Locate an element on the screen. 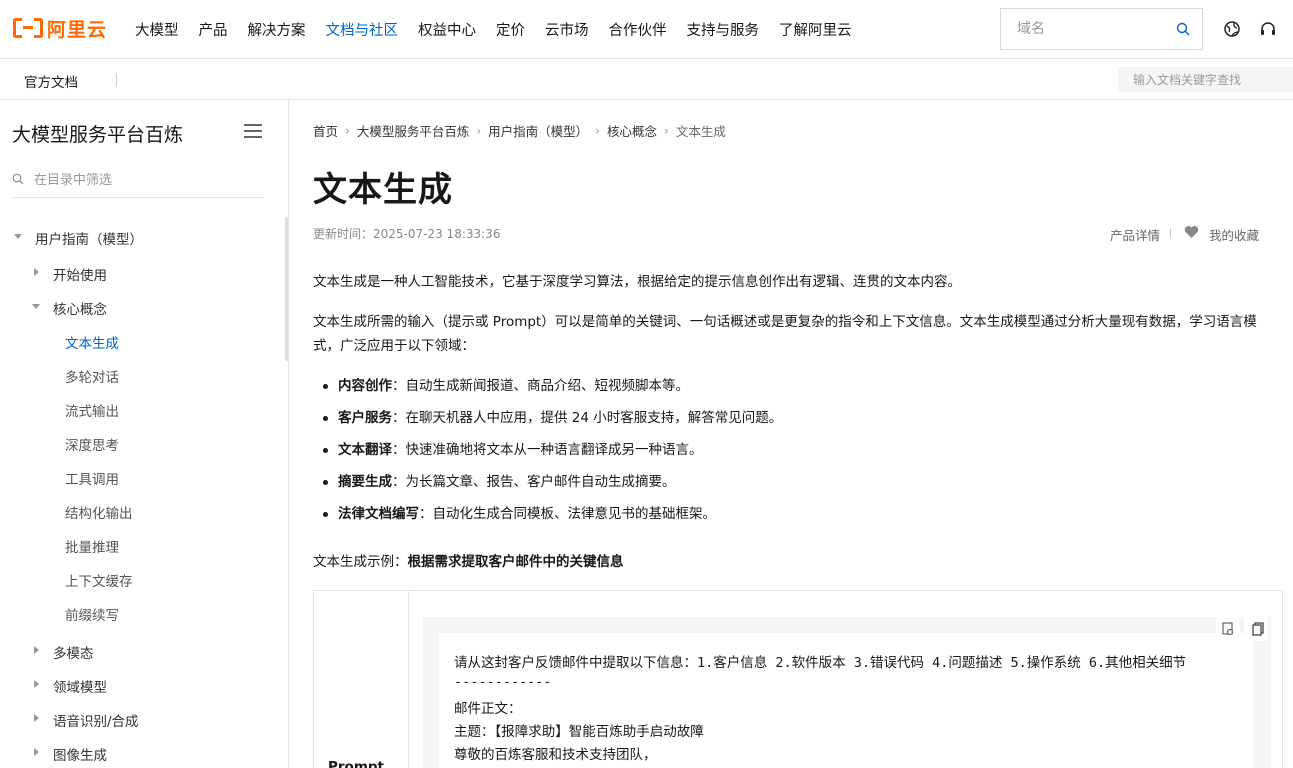 The height and width of the screenshot is (768, 1293). sidebar-item-core-concepts: 核心概念 is located at coordinates (80, 308).